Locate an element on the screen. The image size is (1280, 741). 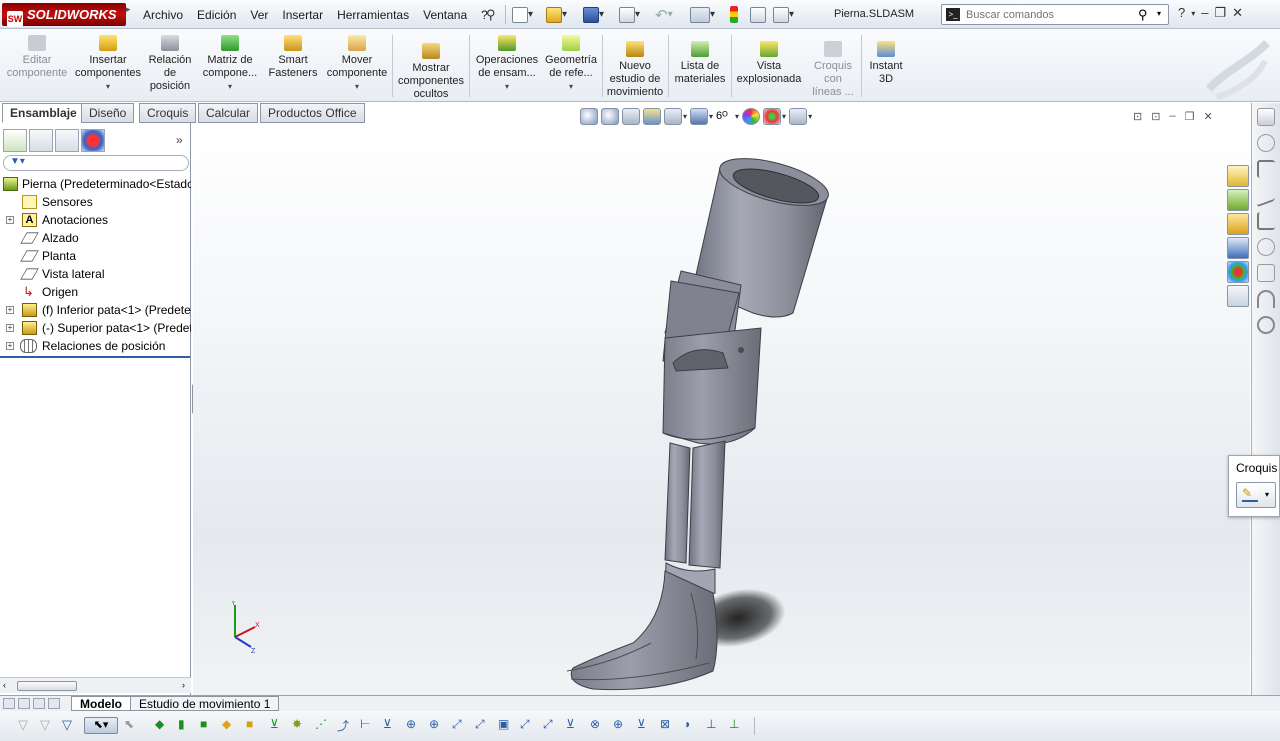
edit-appearance-icon is located at coordinates (751, 116).